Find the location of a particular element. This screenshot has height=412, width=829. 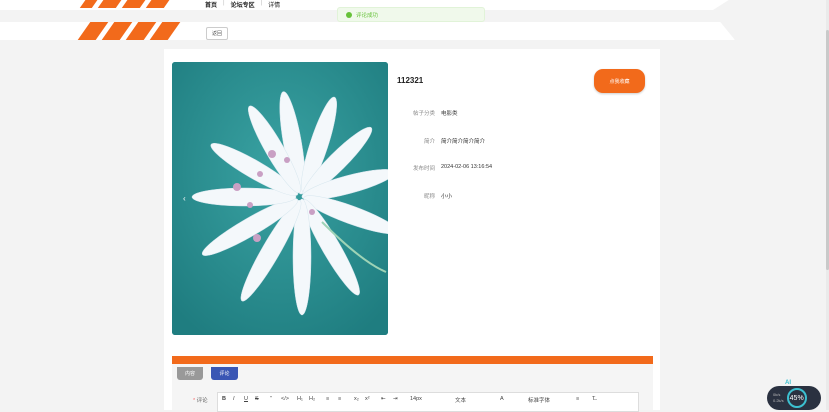

italic-button: I is located at coordinates (234, 399).